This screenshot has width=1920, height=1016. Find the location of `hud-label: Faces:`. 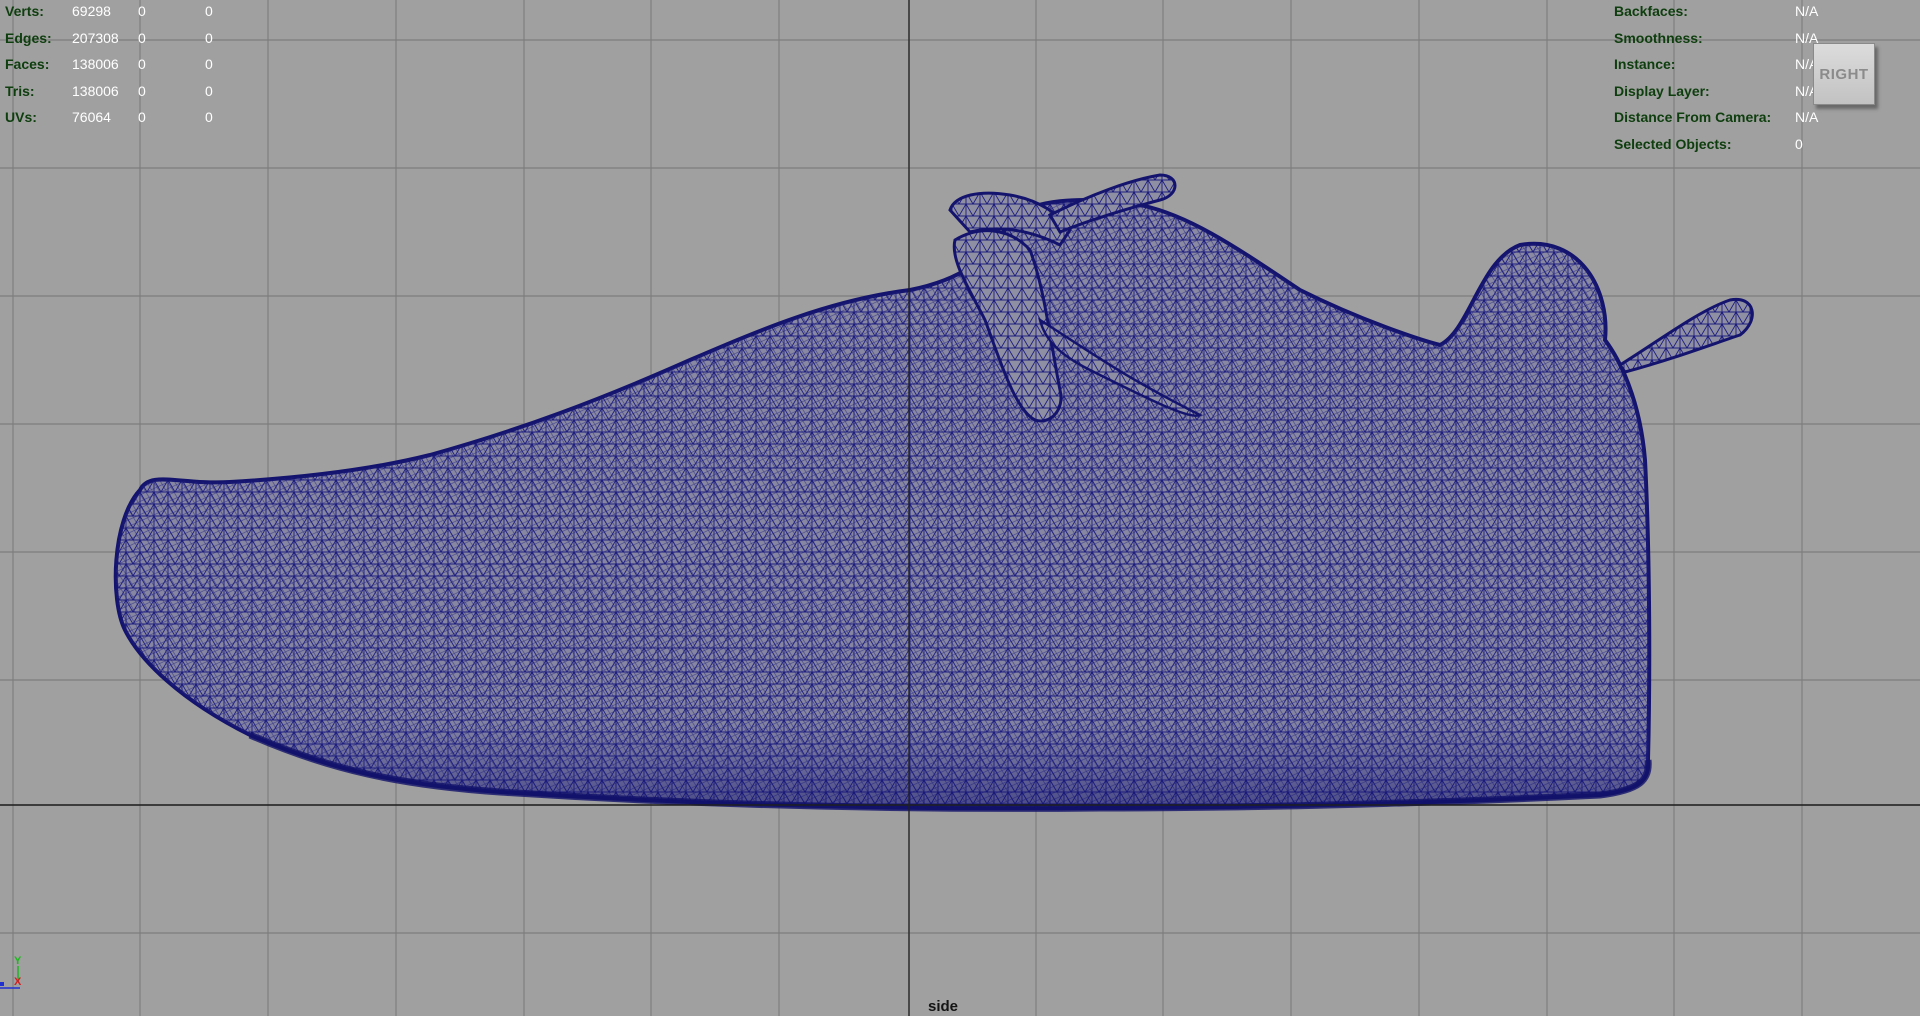

hud-label: Faces: is located at coordinates (27, 64).